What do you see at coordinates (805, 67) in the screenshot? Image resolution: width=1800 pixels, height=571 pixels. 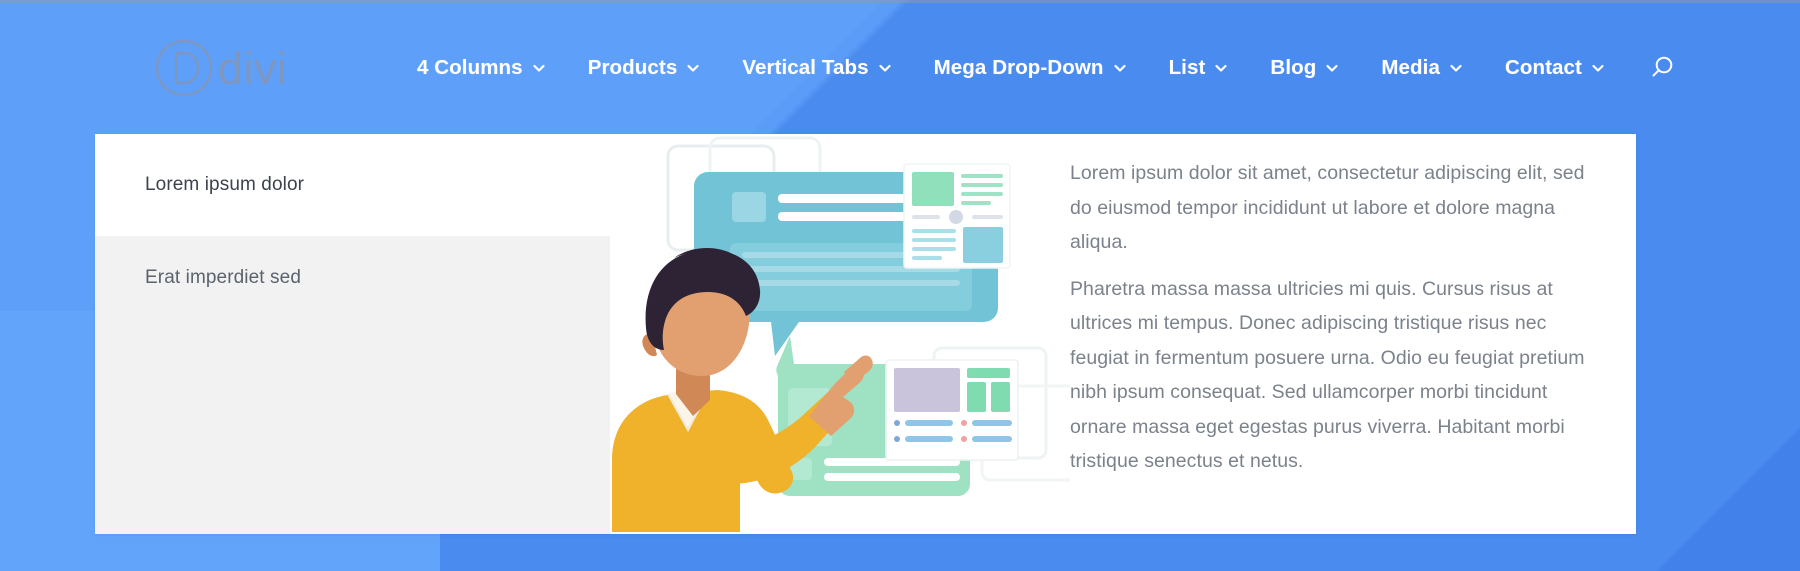 I see `nav-label: Vertical Tabs` at bounding box center [805, 67].